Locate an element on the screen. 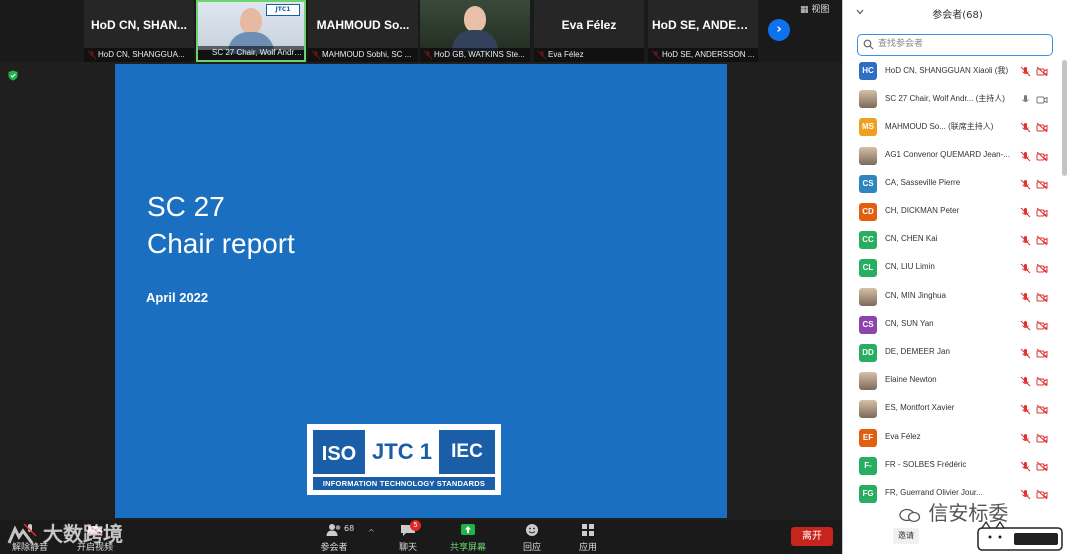 The image size is (1071, 554). reactions-button: 回应 is located at coordinates (532, 537).